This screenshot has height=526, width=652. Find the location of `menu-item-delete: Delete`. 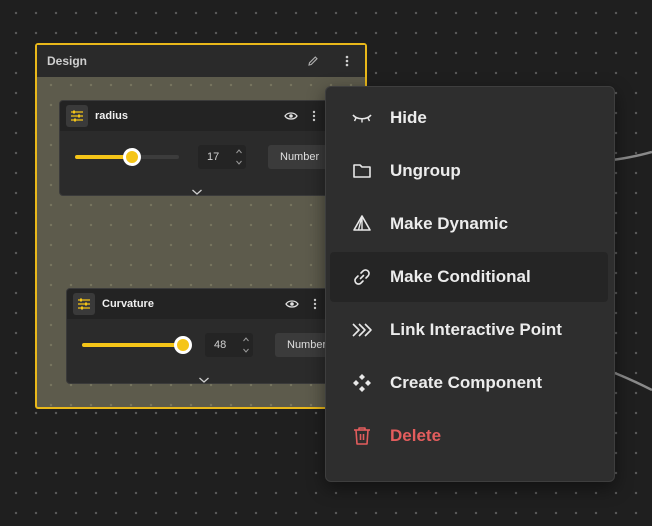

menu-item-delete: Delete is located at coordinates (469, 436).